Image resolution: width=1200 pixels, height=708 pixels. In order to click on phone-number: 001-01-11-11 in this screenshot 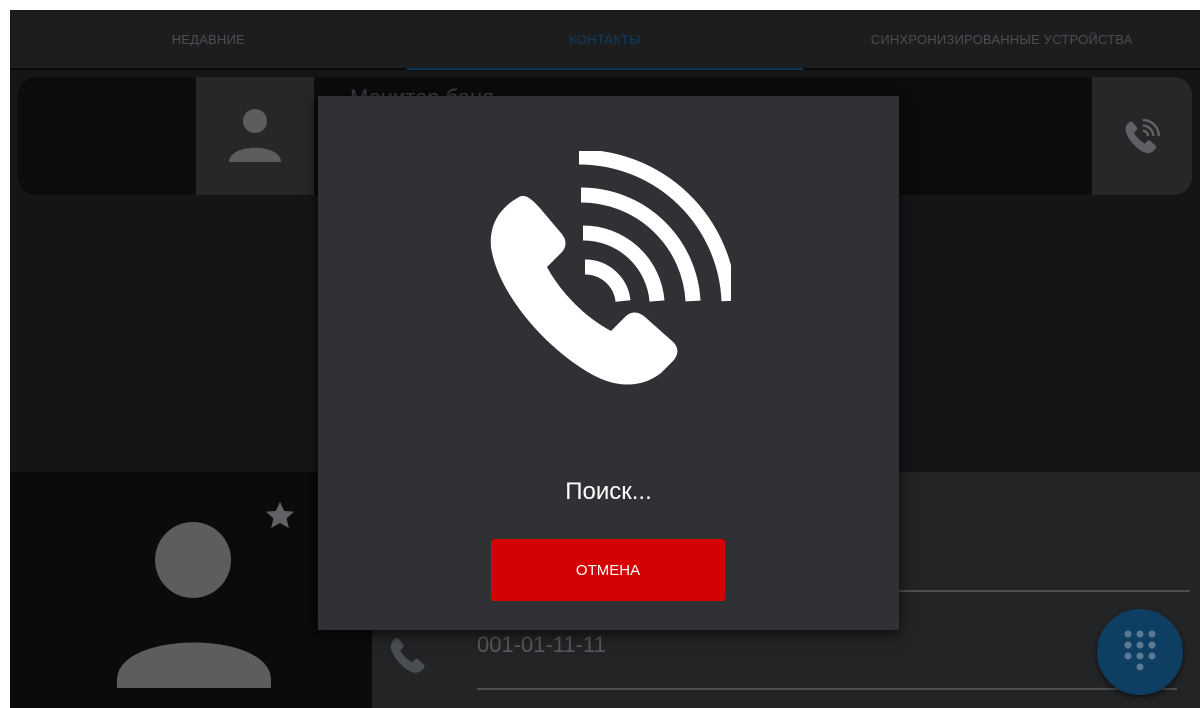, I will do `click(541, 645)`.